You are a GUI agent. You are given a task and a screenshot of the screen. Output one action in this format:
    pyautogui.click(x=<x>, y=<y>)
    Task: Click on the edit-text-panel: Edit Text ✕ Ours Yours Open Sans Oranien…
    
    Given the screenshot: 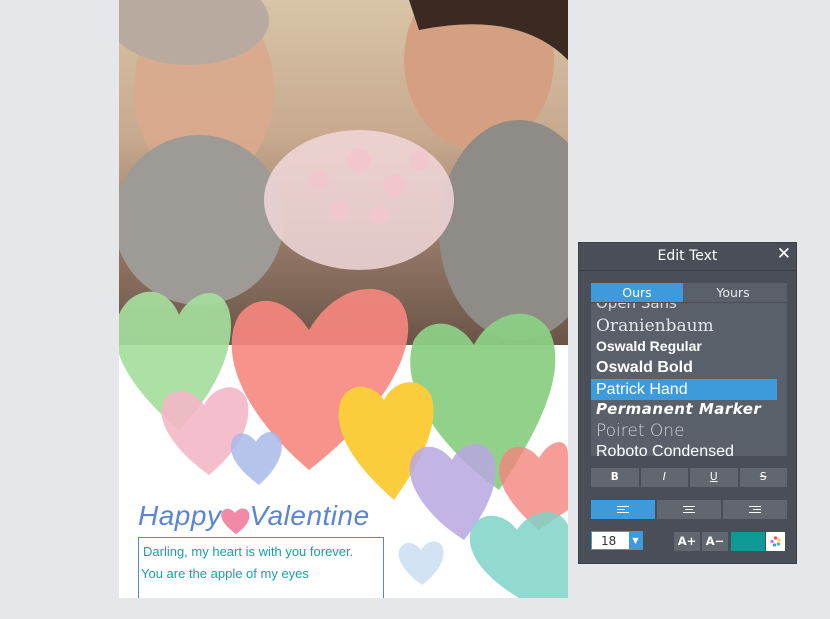 What is the action you would take?
    pyautogui.click(x=687, y=403)
    